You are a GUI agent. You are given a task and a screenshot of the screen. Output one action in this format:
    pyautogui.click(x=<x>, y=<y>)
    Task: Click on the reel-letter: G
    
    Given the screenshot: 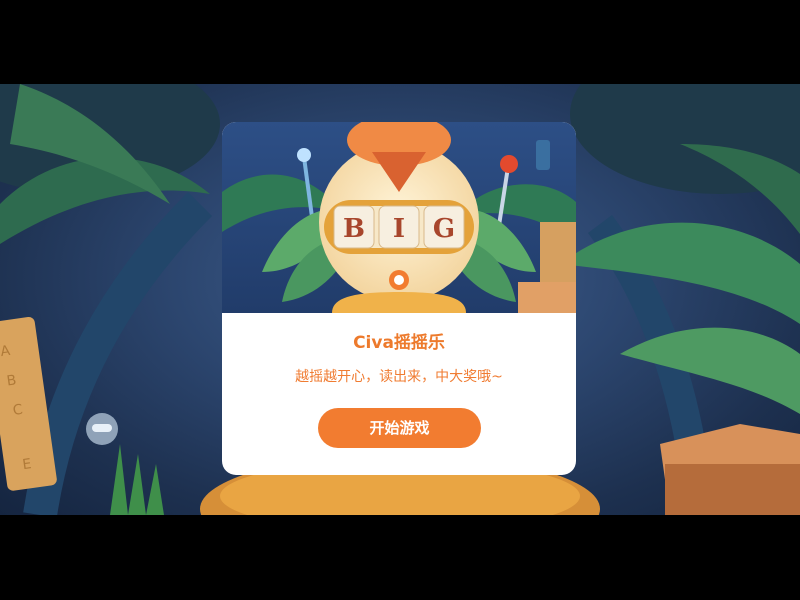 What is the action you would take?
    pyautogui.click(x=444, y=229)
    